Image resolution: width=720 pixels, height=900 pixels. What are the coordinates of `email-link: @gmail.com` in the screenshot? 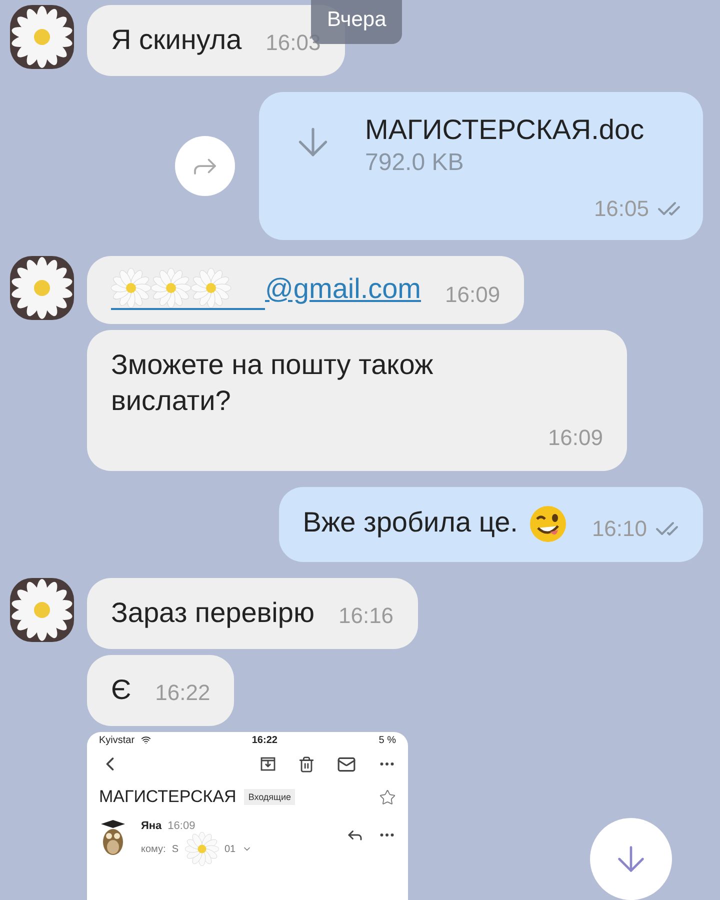 It's located at (266, 289).